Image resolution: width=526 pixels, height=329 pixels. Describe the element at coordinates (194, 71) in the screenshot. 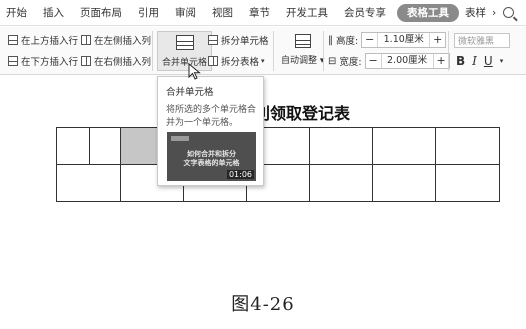

I see `mouse-cursor-icon` at that location.